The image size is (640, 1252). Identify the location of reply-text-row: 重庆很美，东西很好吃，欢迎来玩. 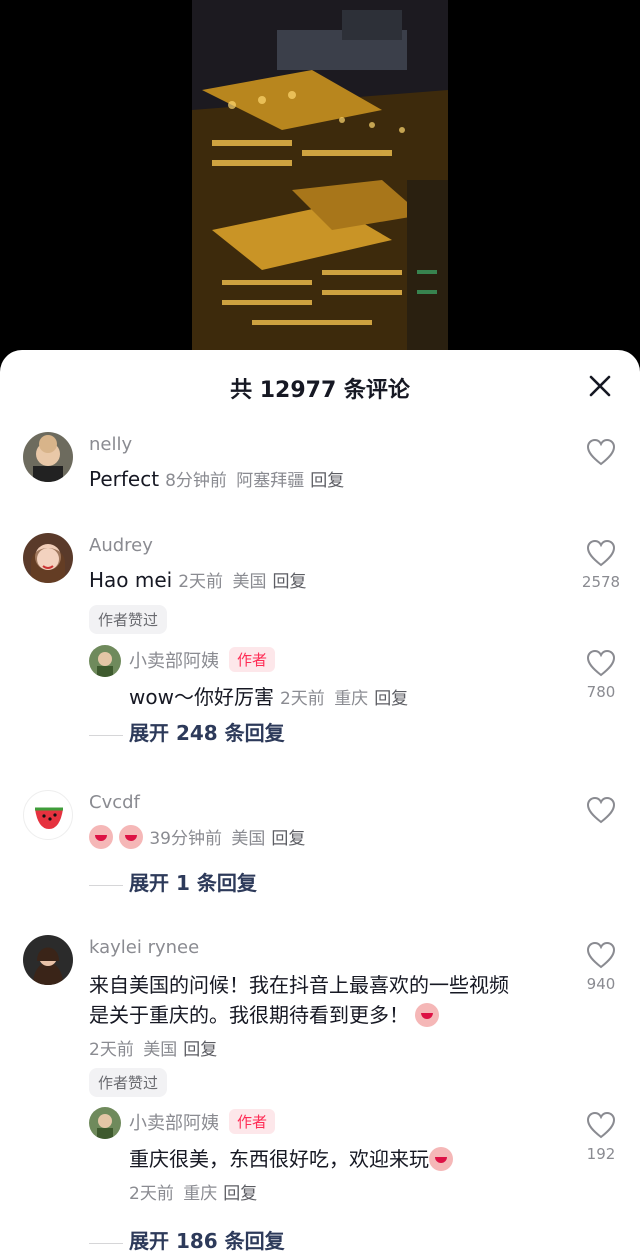
(291, 1157).